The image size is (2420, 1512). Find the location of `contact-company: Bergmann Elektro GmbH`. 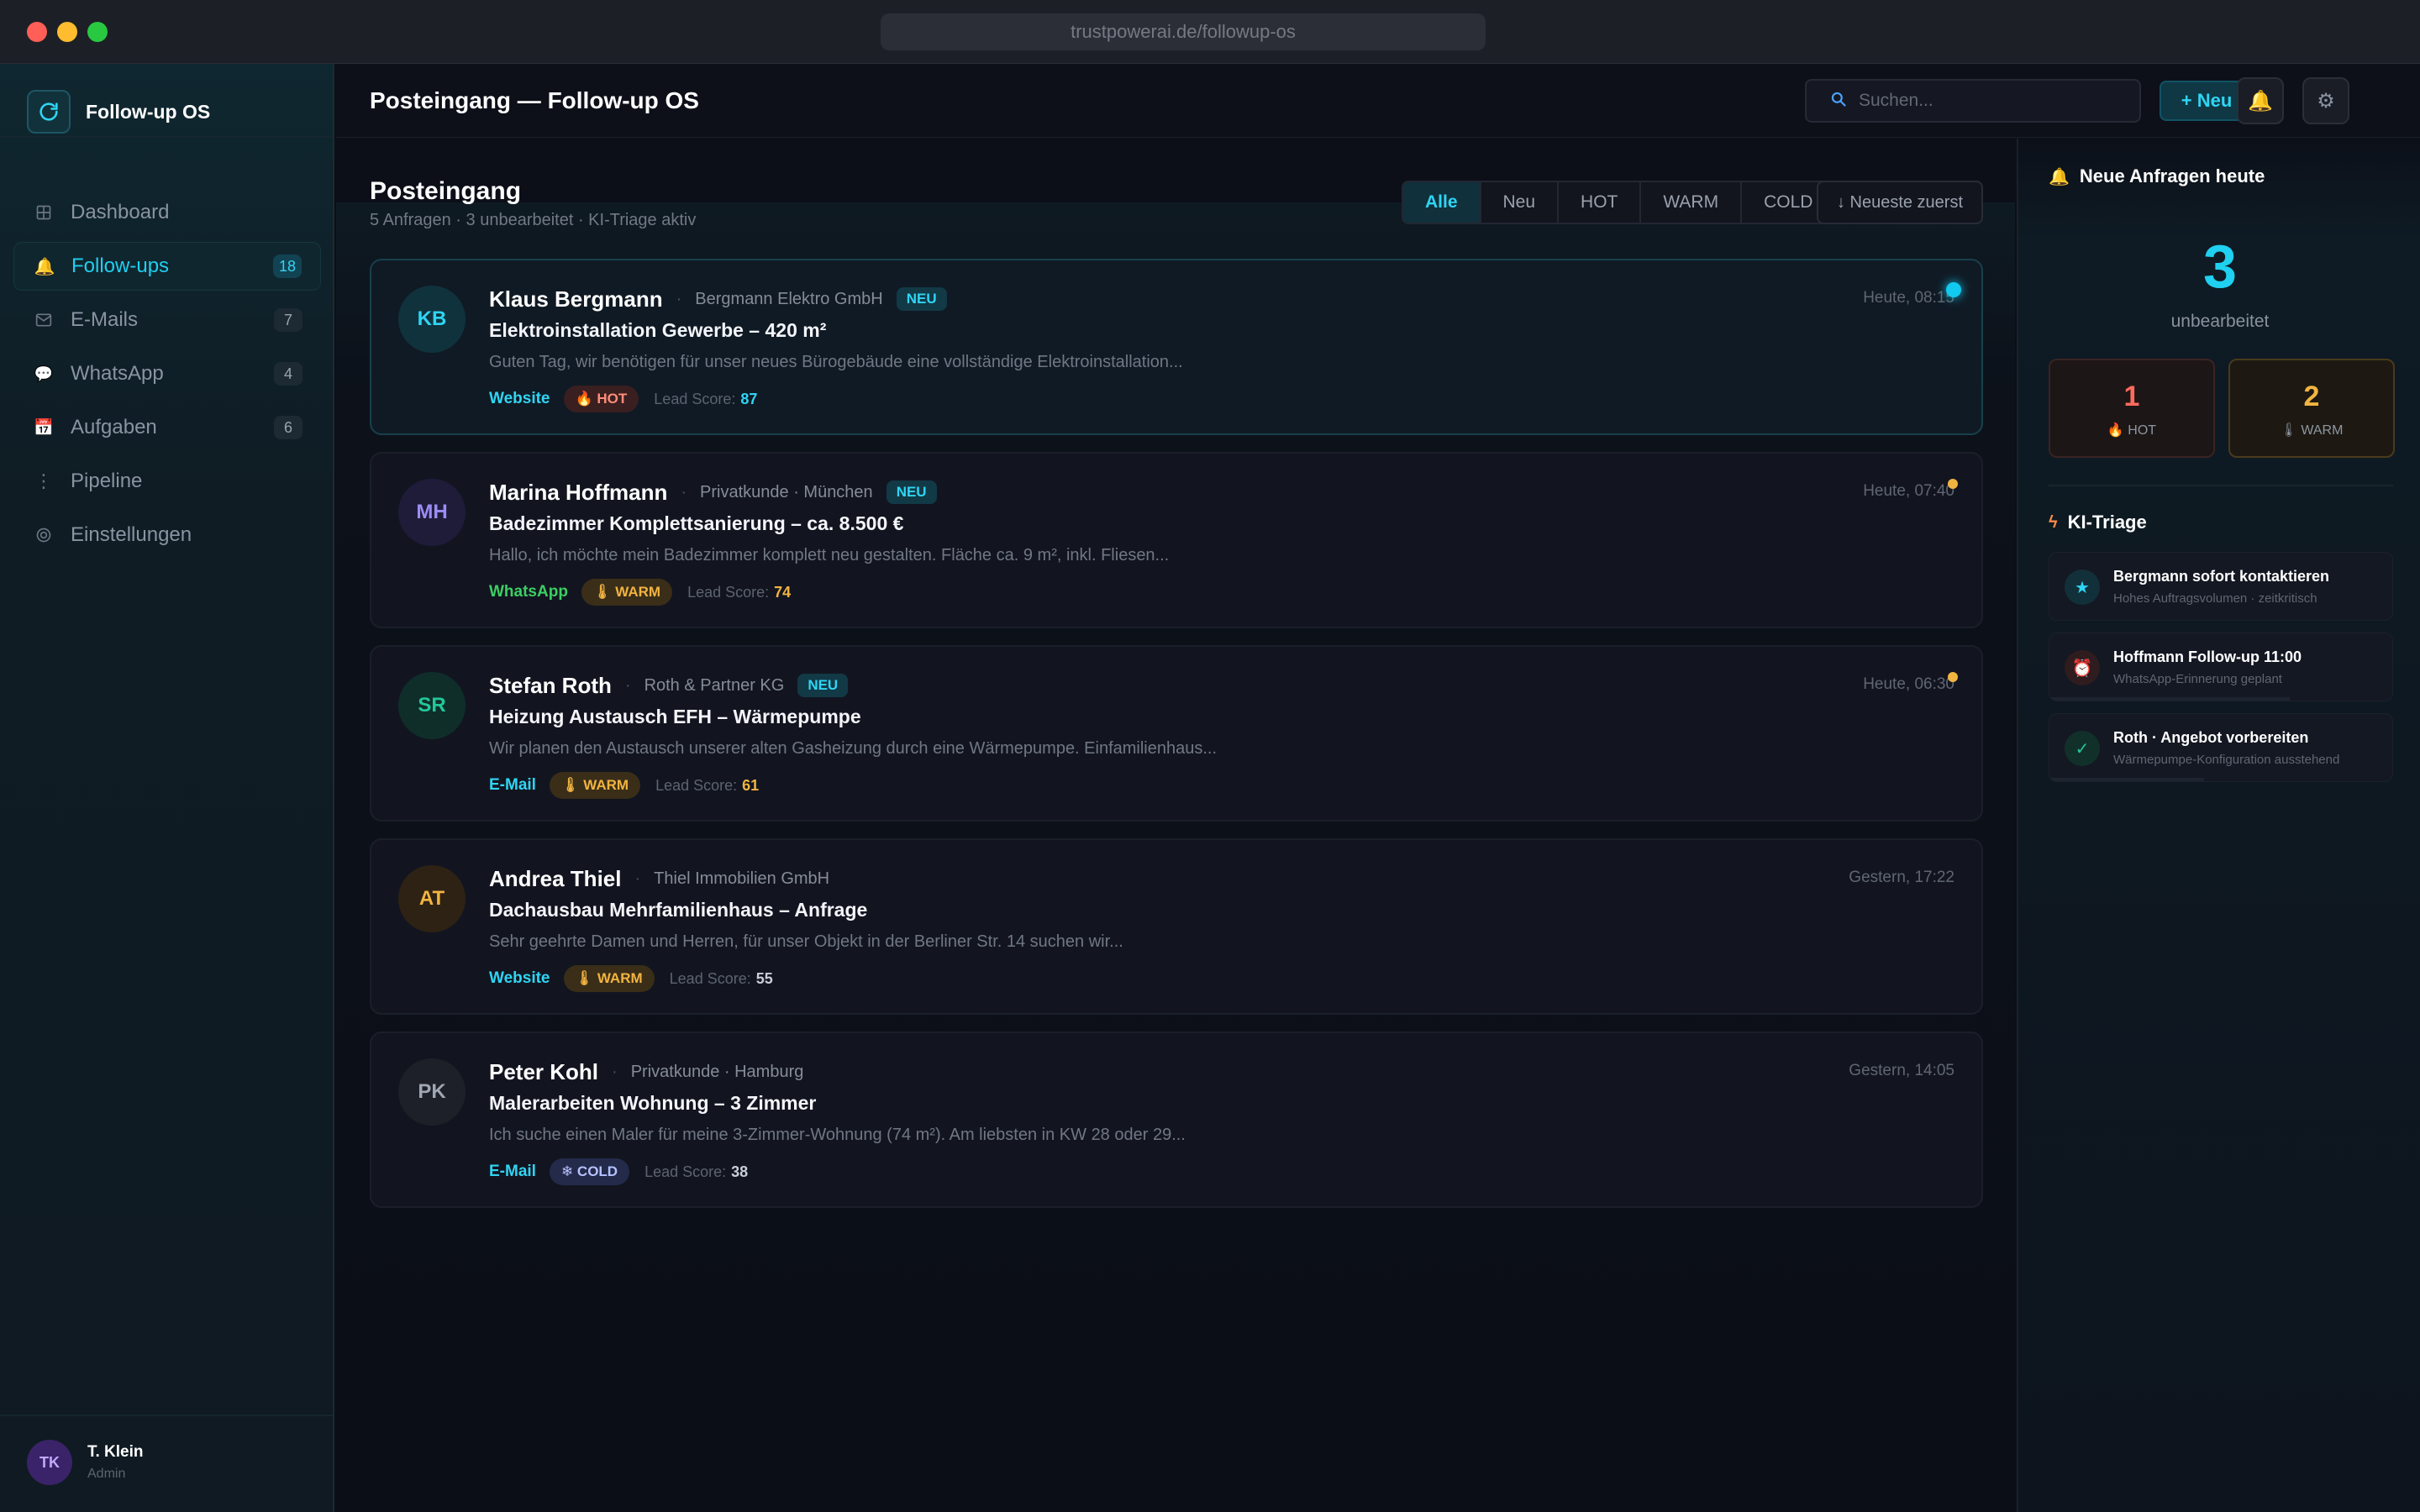

contact-company: Bergmann Elektro GmbH is located at coordinates (789, 298).